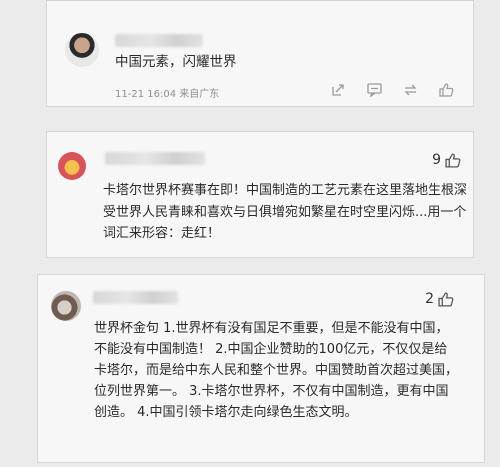 This screenshot has height=467, width=500. I want to click on like-count: 9, so click(436, 160).